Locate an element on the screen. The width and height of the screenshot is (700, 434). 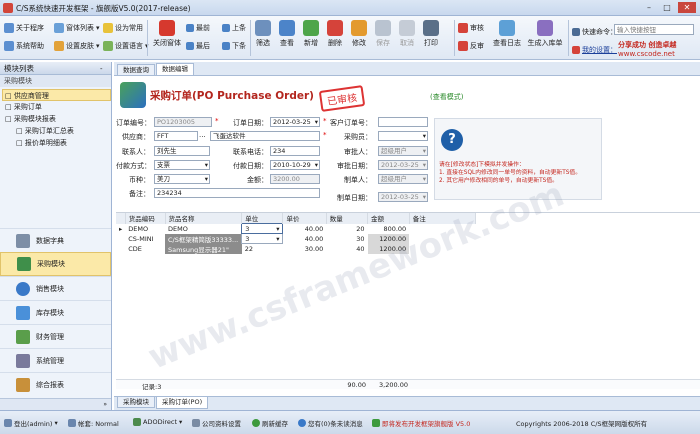
nav-purchase: 采购模块 is located at coordinates (55, 264).